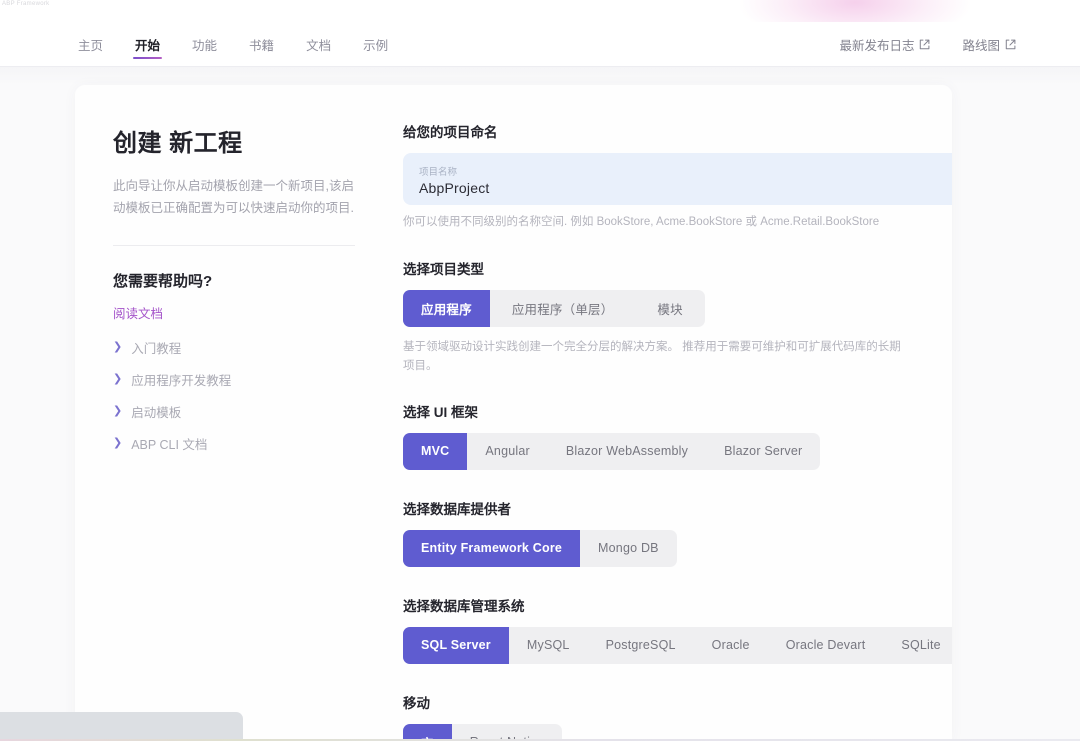  I want to click on project-type-segmented-control: 应用程序 应用程序（单层） 模块, so click(554, 308).